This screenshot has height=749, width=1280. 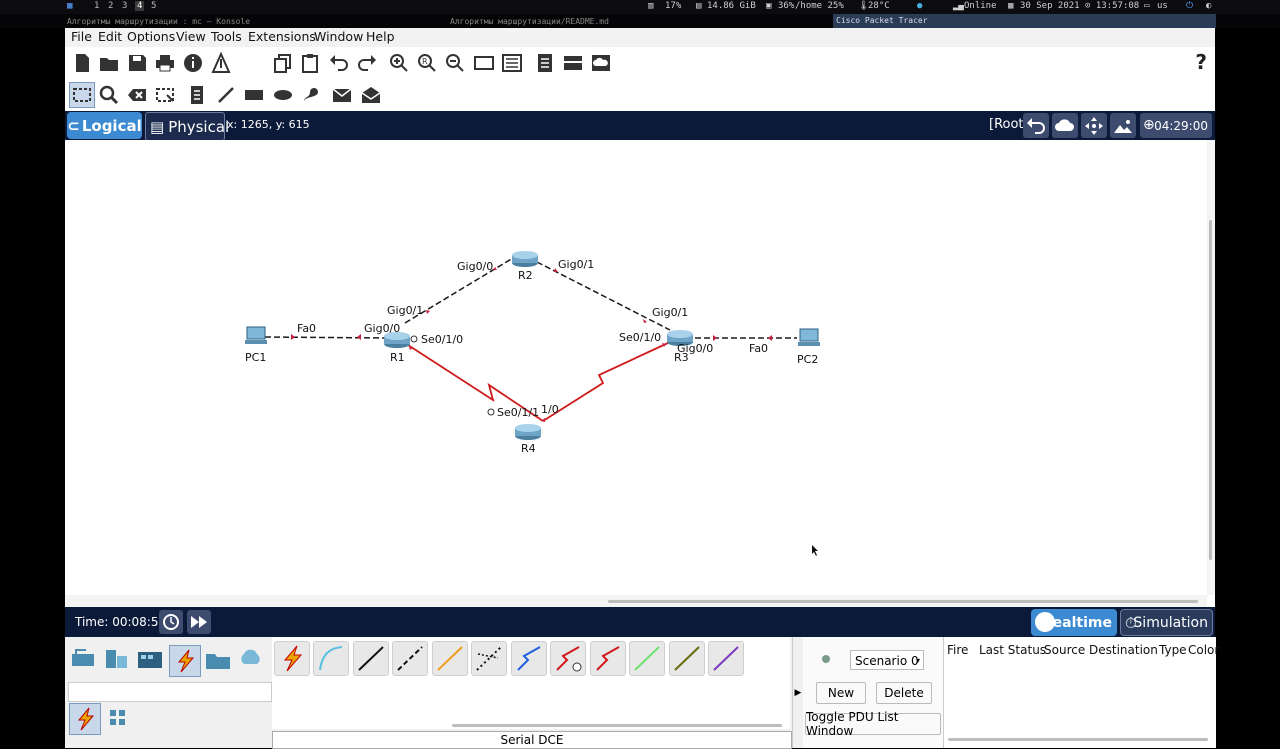 What do you see at coordinates (342, 95) in the screenshot?
I see `add-simple-pdu-icon` at bounding box center [342, 95].